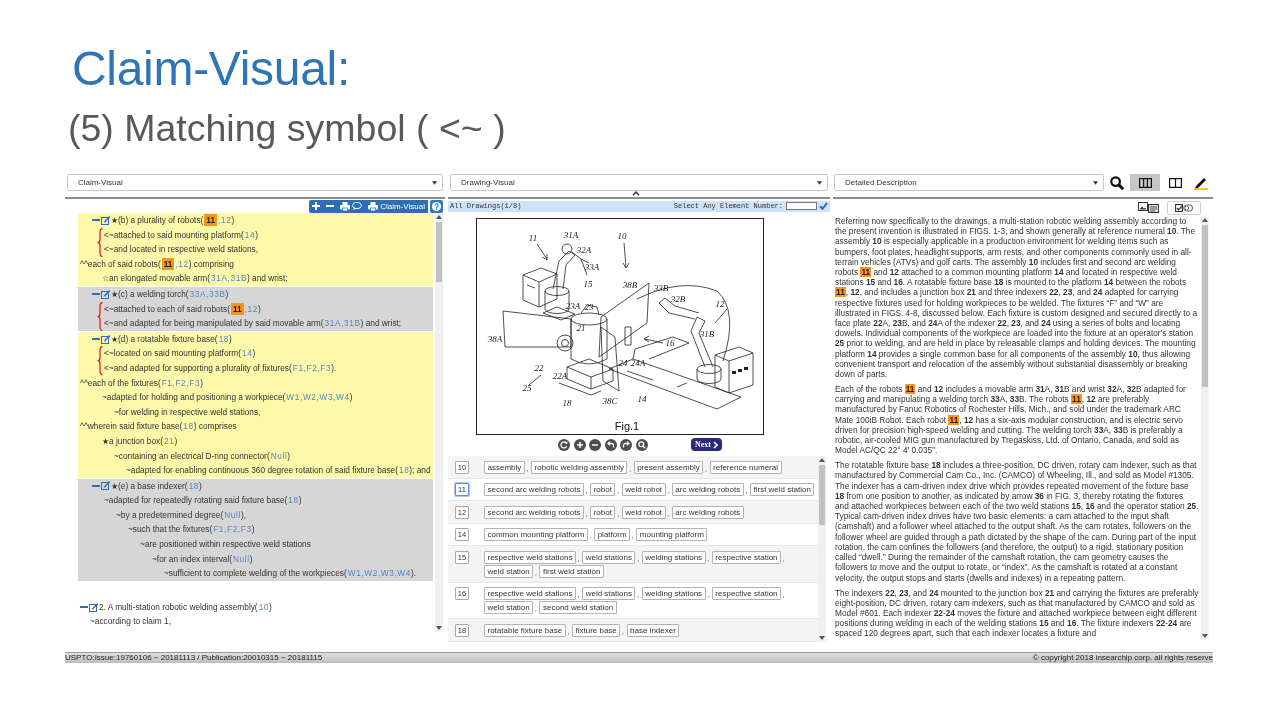 Image resolution: width=1280 pixels, height=720 pixels. Describe the element at coordinates (579, 444) in the screenshot. I see `zoom-in-icon` at that location.